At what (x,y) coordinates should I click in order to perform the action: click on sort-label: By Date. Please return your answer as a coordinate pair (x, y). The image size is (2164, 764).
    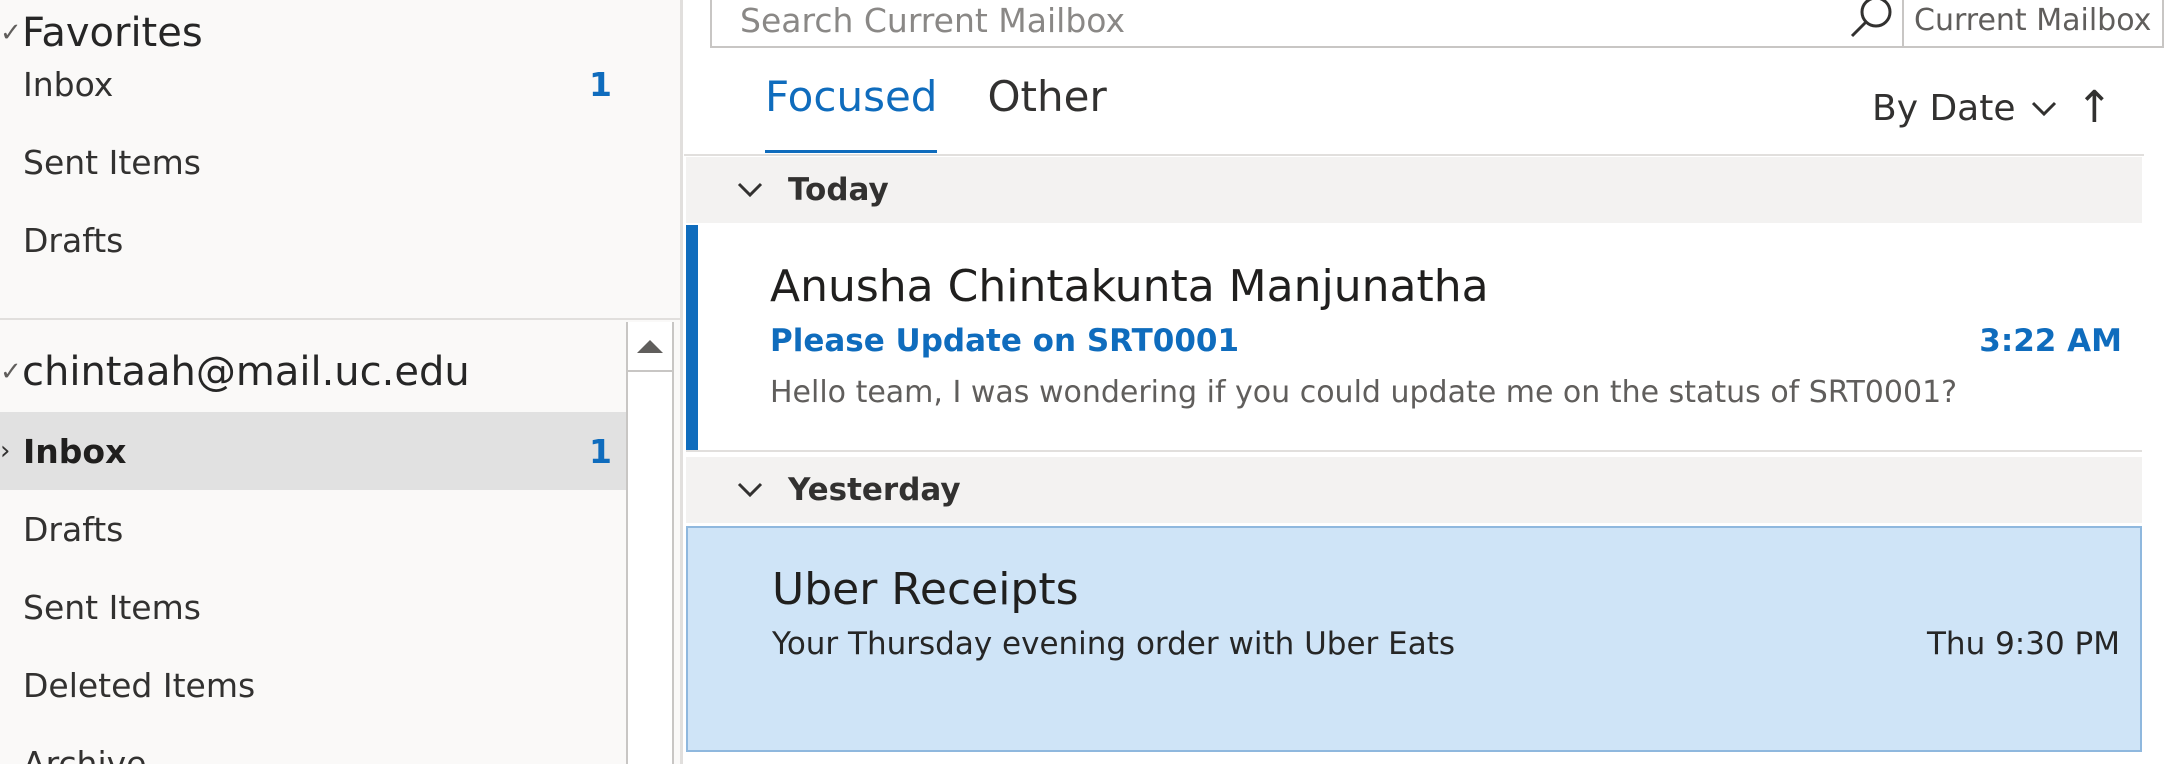
    Looking at the image, I should click on (1944, 108).